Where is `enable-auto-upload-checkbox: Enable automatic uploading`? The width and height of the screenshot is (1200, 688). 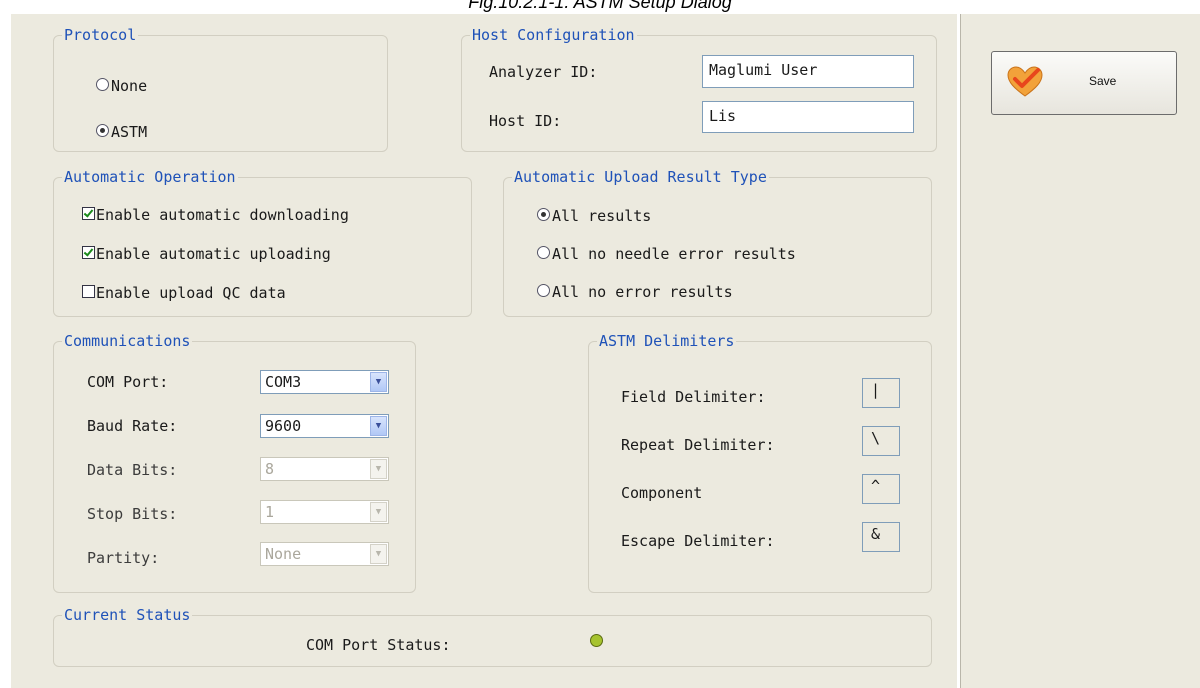 enable-auto-upload-checkbox: Enable automatic uploading is located at coordinates (206, 254).